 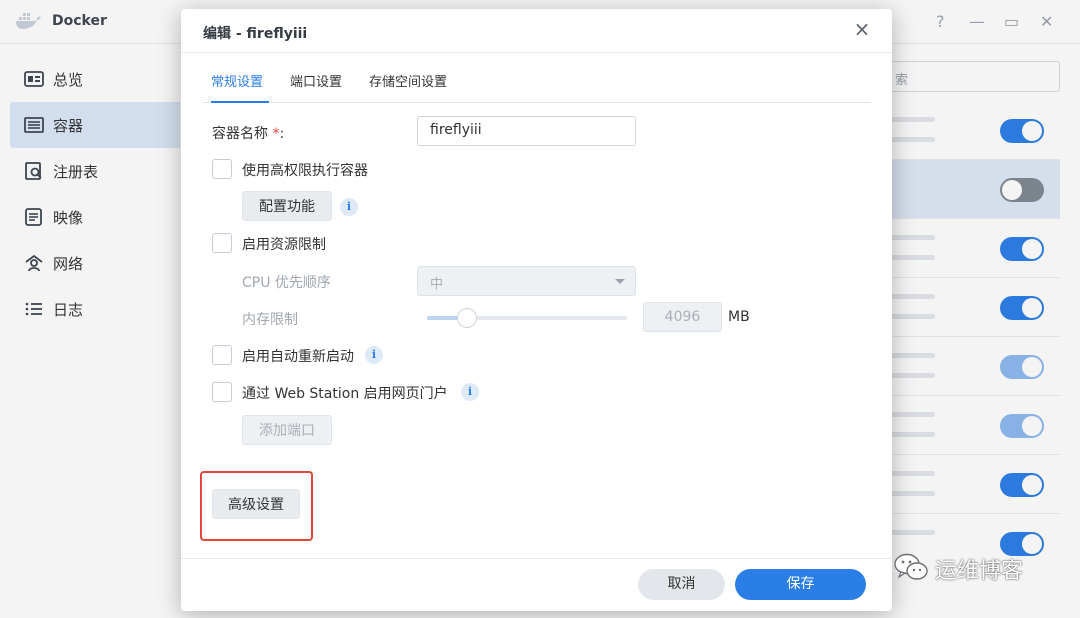 I want to click on privileged-checkbox, so click(x=222, y=169).